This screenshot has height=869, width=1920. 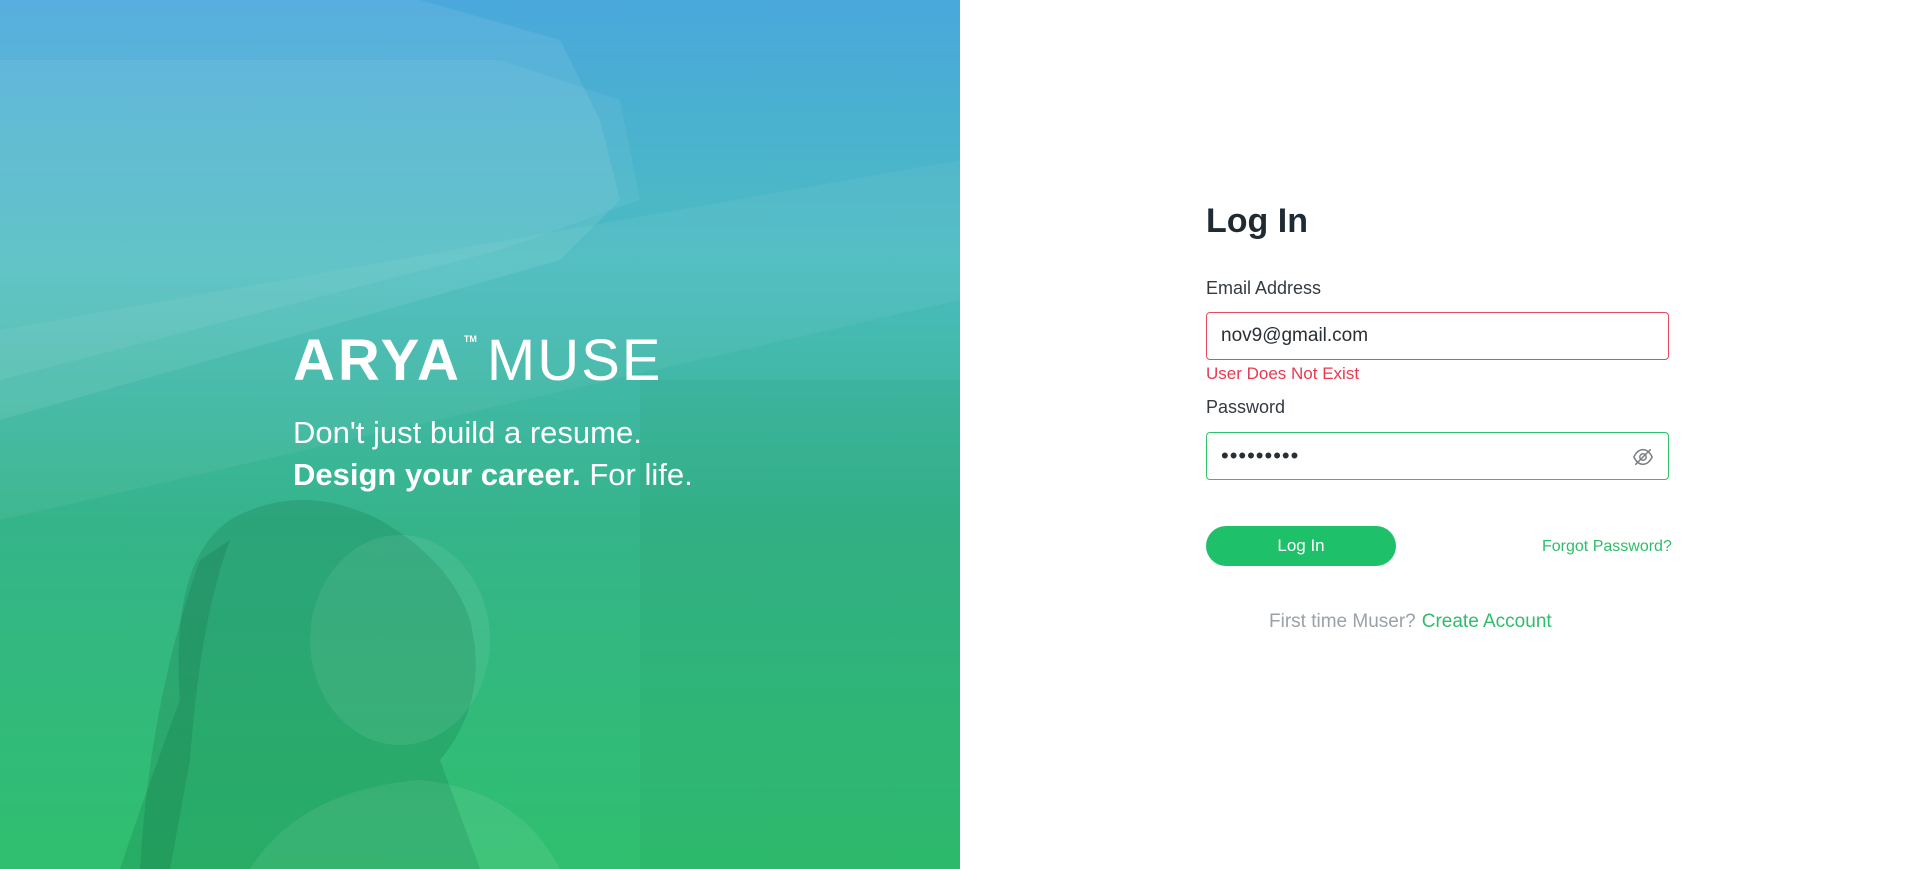 What do you see at coordinates (1301, 546) in the screenshot?
I see `login-button: Log In` at bounding box center [1301, 546].